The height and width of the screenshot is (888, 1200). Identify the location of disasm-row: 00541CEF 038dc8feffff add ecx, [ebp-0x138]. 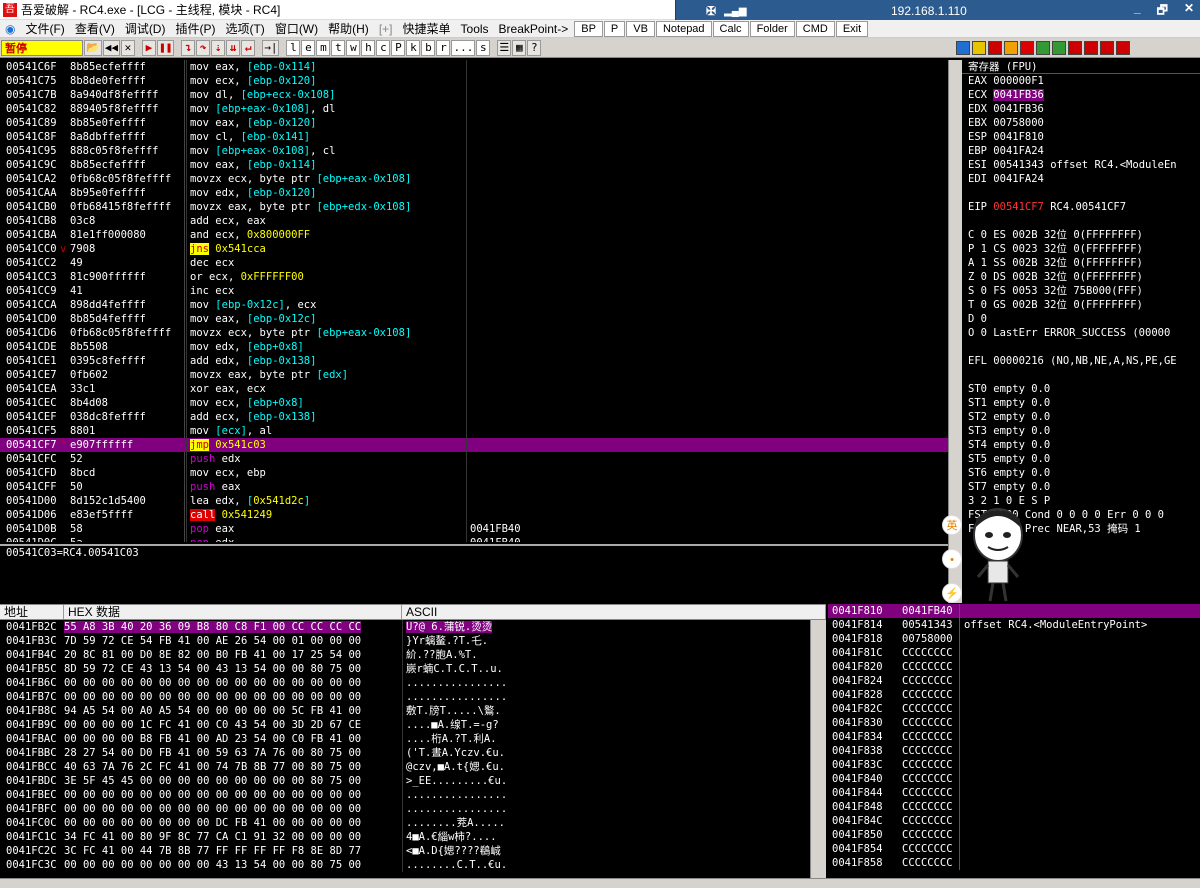
(474, 417).